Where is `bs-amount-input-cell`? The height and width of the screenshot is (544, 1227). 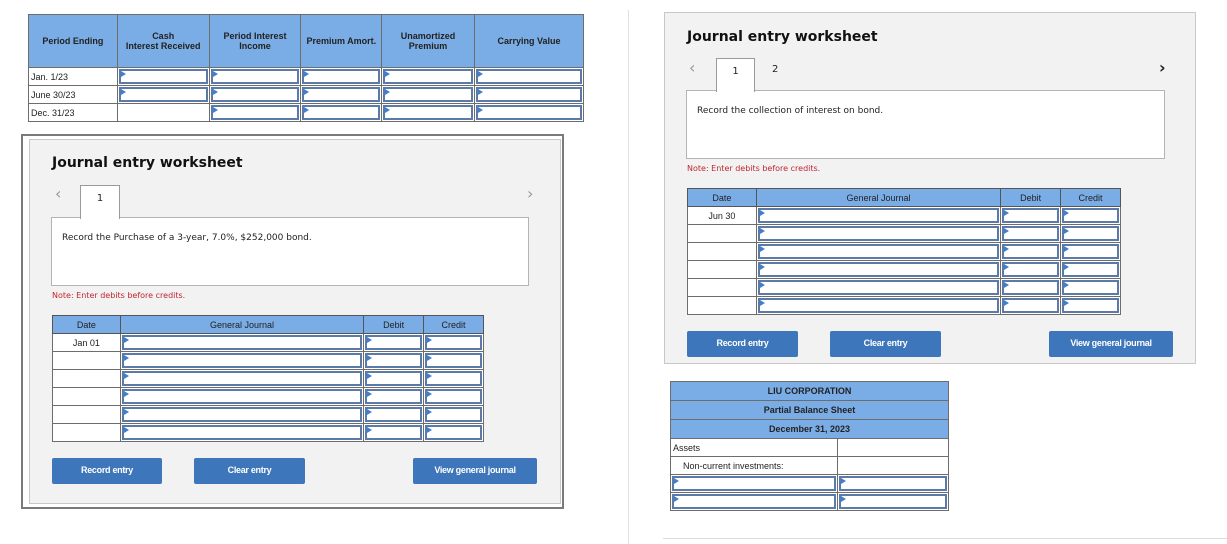
bs-amount-input-cell is located at coordinates (892, 483).